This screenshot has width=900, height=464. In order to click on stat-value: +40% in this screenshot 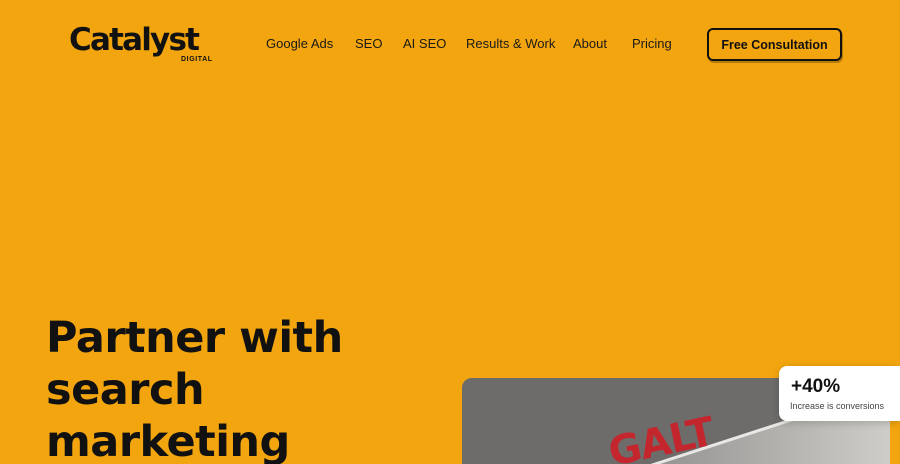, I will do `click(816, 386)`.